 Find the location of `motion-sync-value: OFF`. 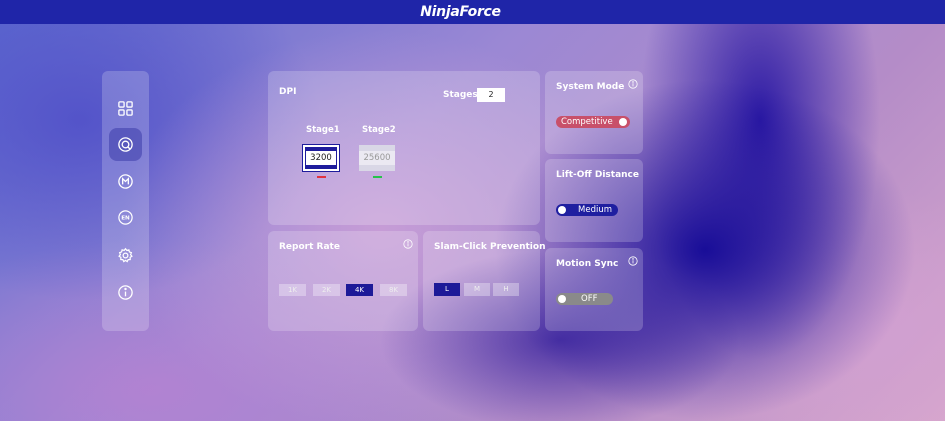

motion-sync-value: OFF is located at coordinates (589, 299).